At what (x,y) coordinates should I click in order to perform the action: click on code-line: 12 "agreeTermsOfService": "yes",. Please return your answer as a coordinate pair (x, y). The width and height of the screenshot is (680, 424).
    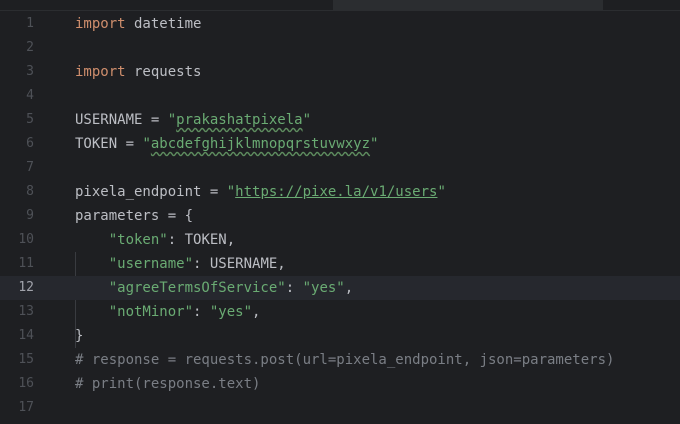
    Looking at the image, I should click on (340, 288).